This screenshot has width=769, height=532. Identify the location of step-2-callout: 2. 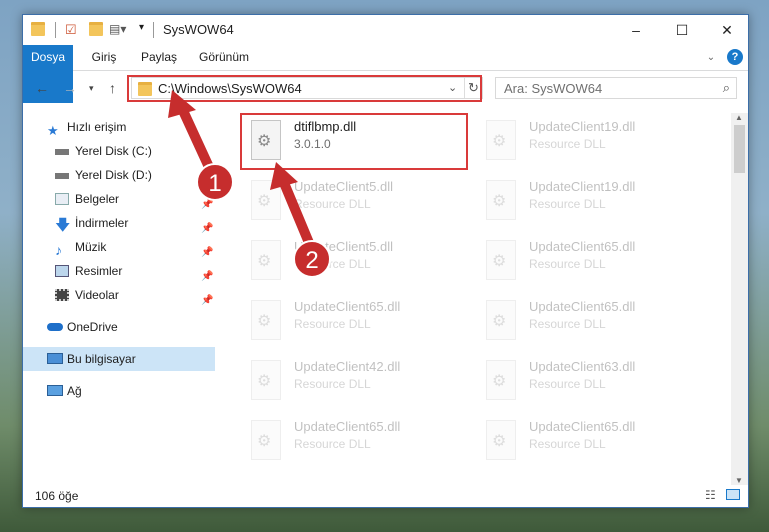
(312, 259).